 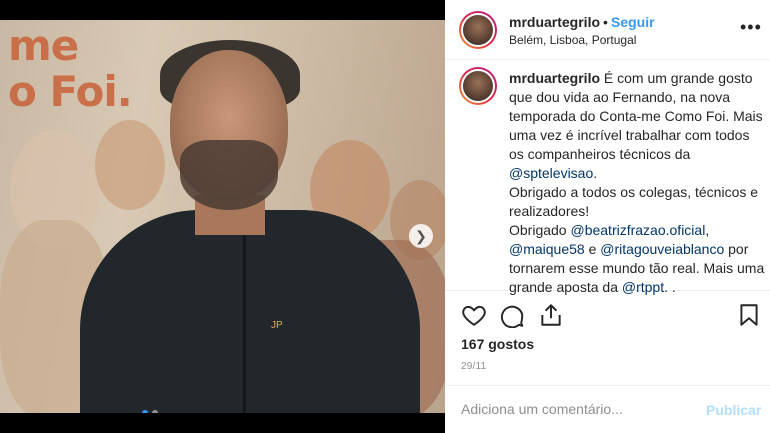 I want to click on follow-button: Seguir, so click(x=633, y=22).